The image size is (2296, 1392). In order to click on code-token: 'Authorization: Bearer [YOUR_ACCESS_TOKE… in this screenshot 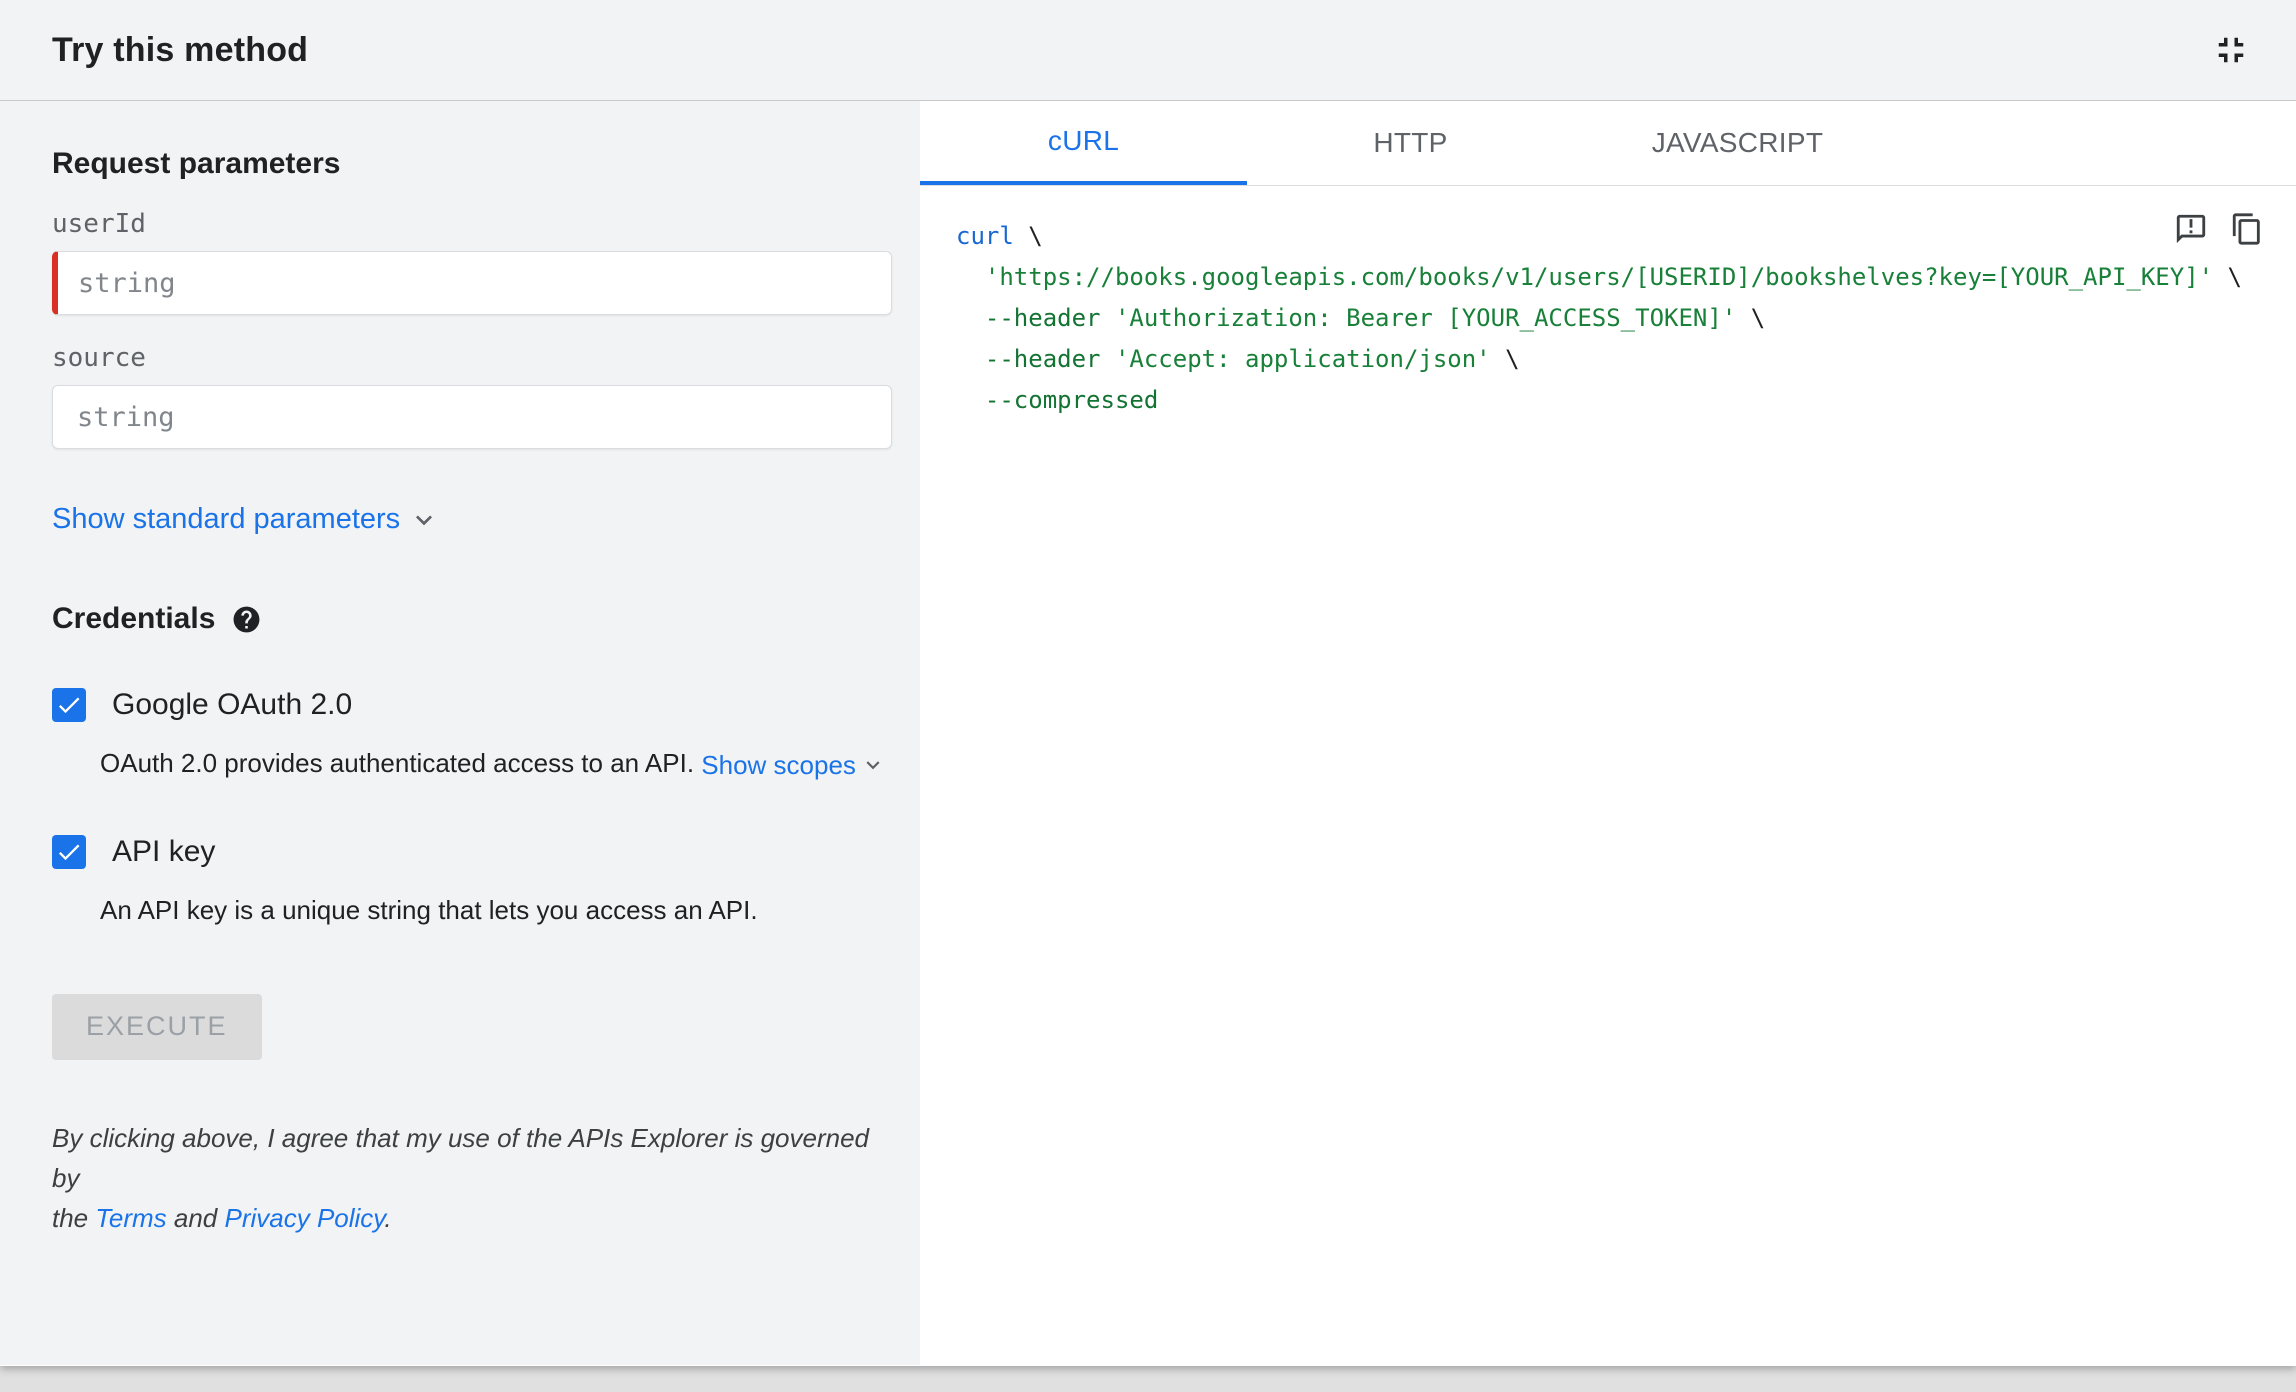, I will do `click(1425, 318)`.